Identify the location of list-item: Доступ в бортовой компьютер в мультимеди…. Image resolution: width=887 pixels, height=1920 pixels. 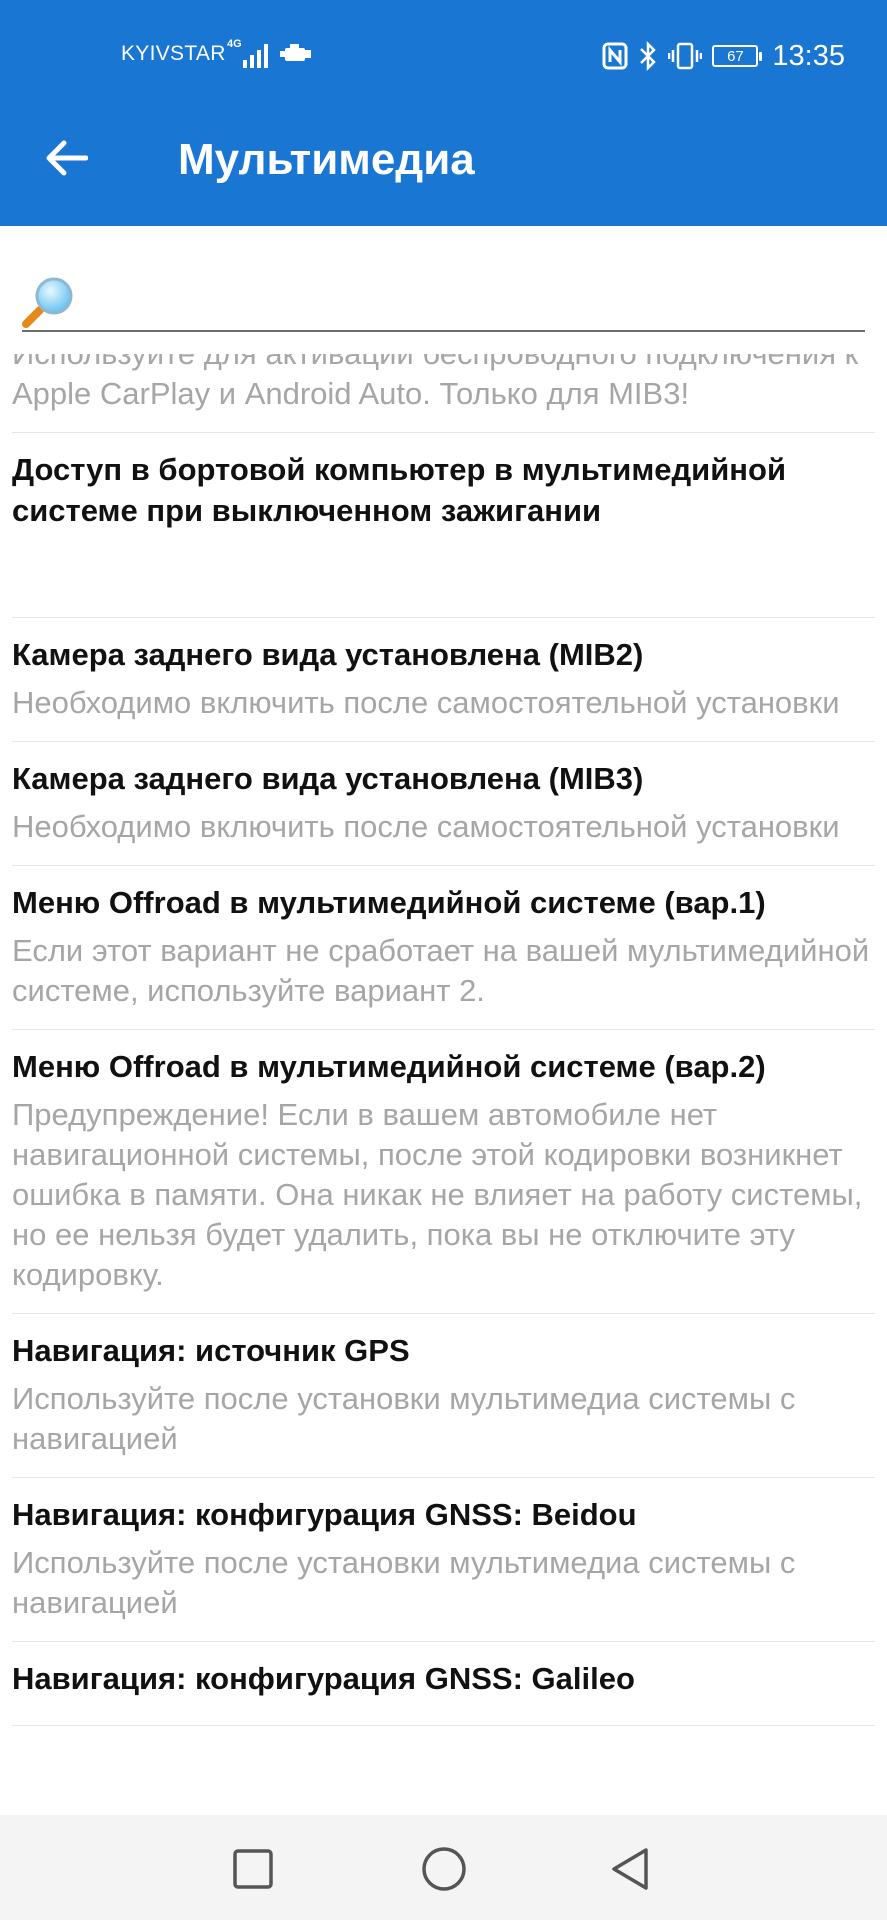
(443, 525).